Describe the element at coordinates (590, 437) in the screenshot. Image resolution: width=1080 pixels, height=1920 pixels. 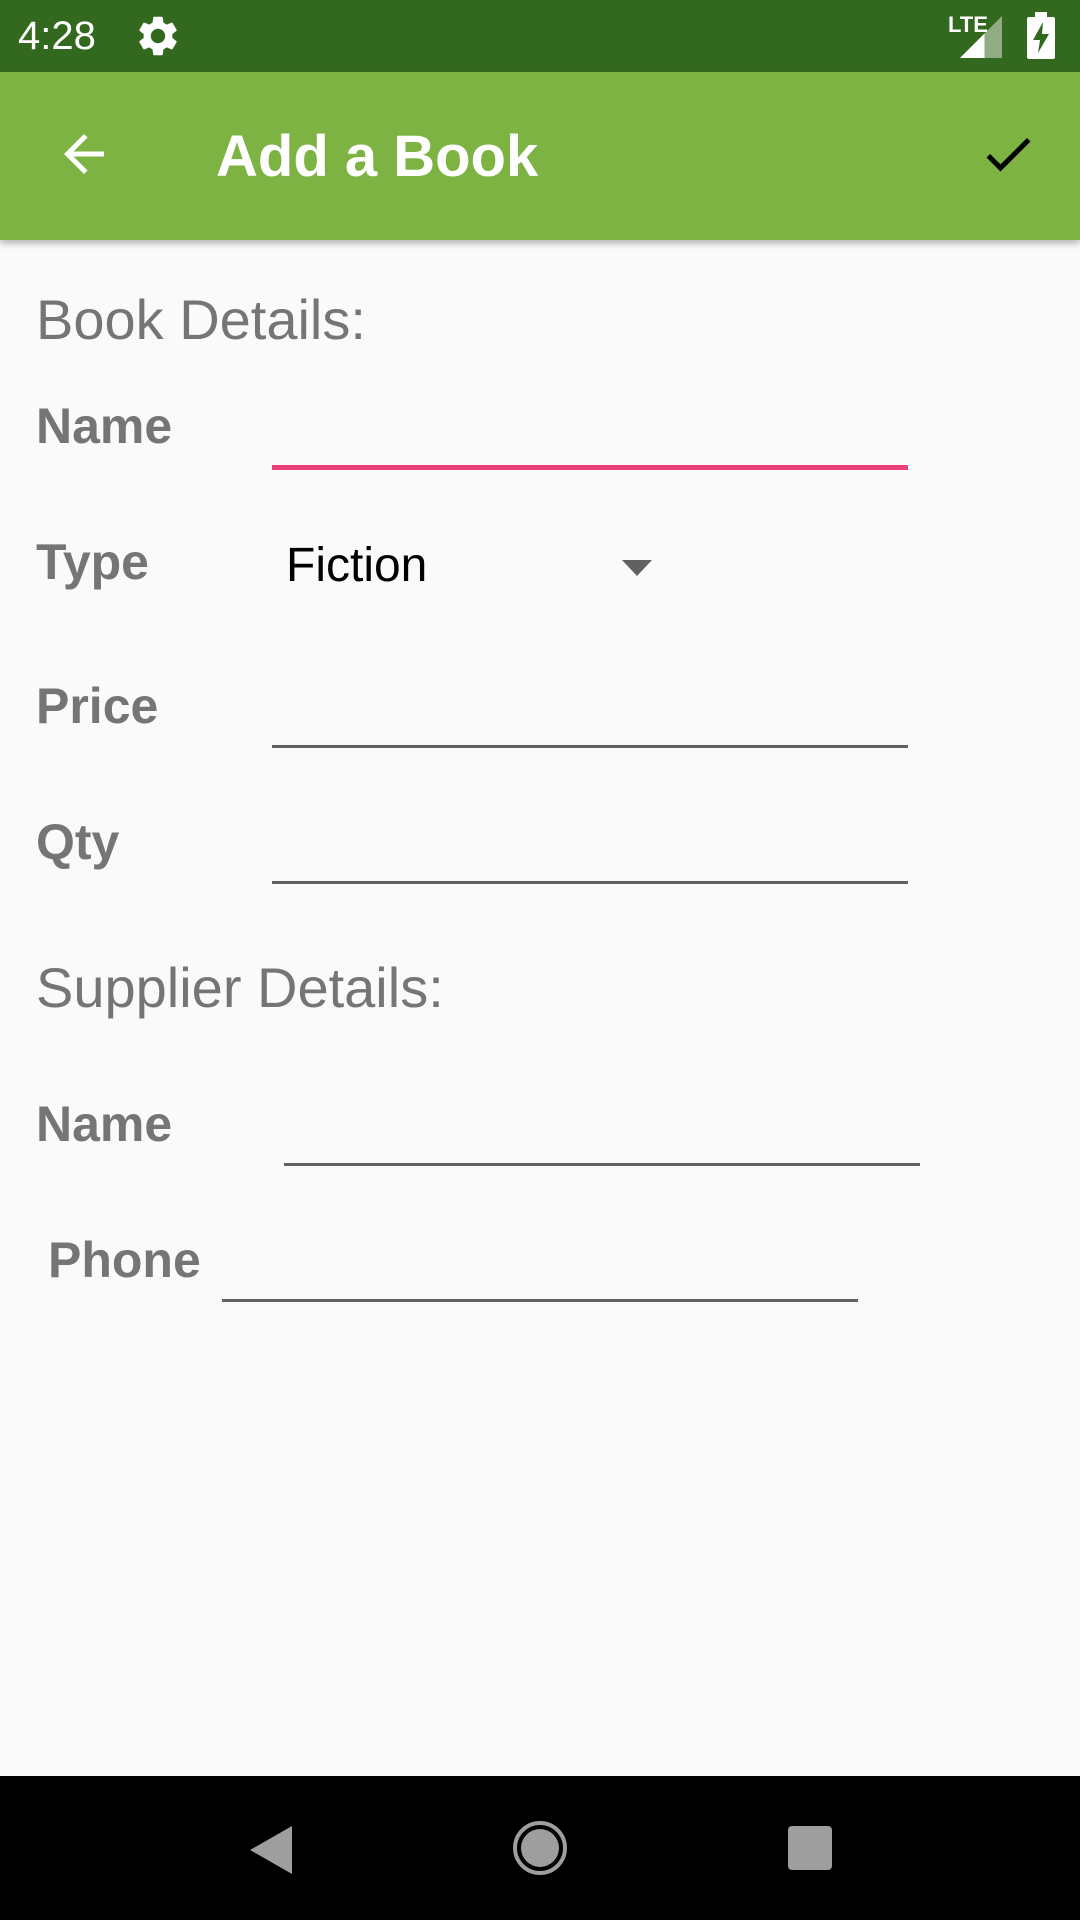
I see `book-name-input` at that location.